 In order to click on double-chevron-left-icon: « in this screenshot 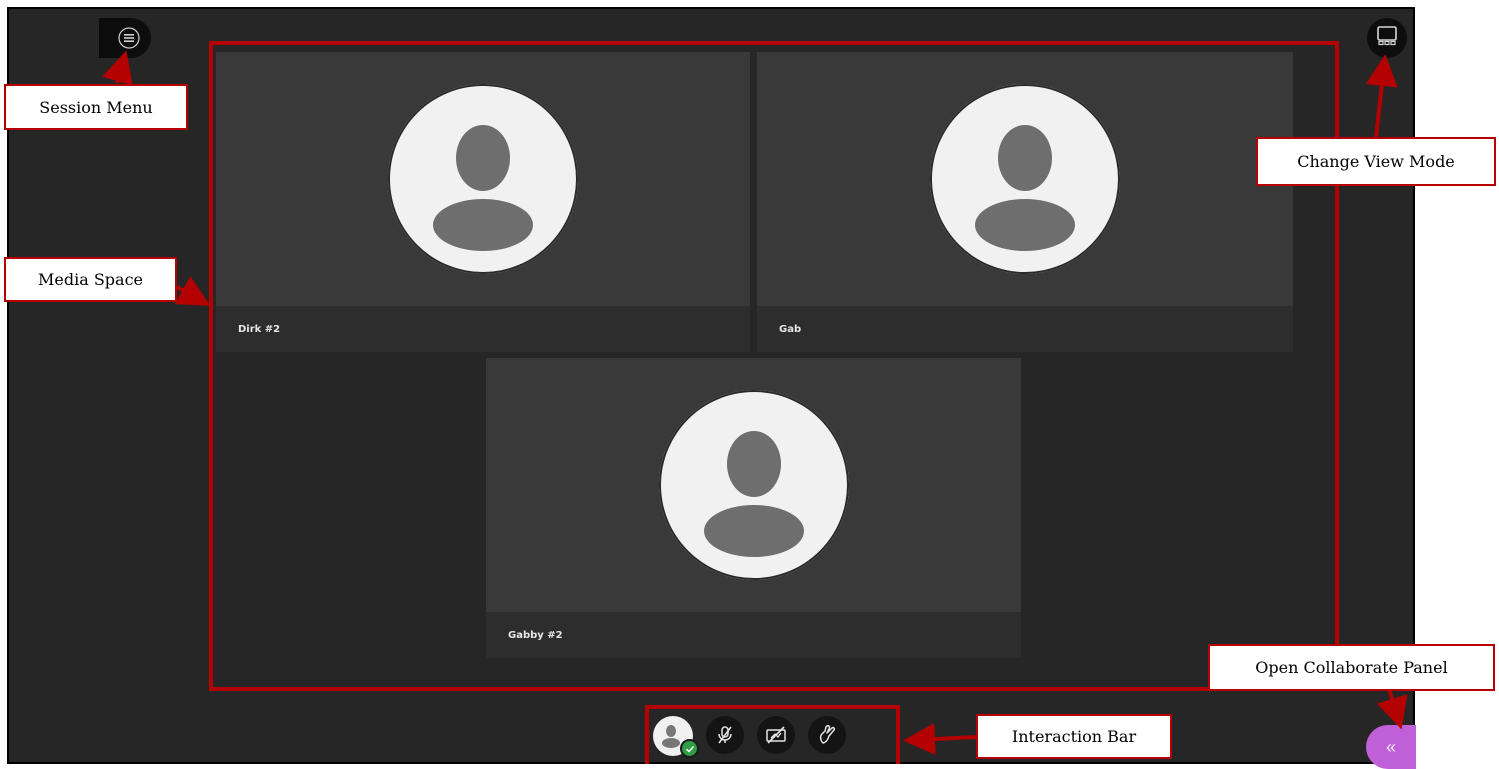, I will do `click(1390, 746)`.